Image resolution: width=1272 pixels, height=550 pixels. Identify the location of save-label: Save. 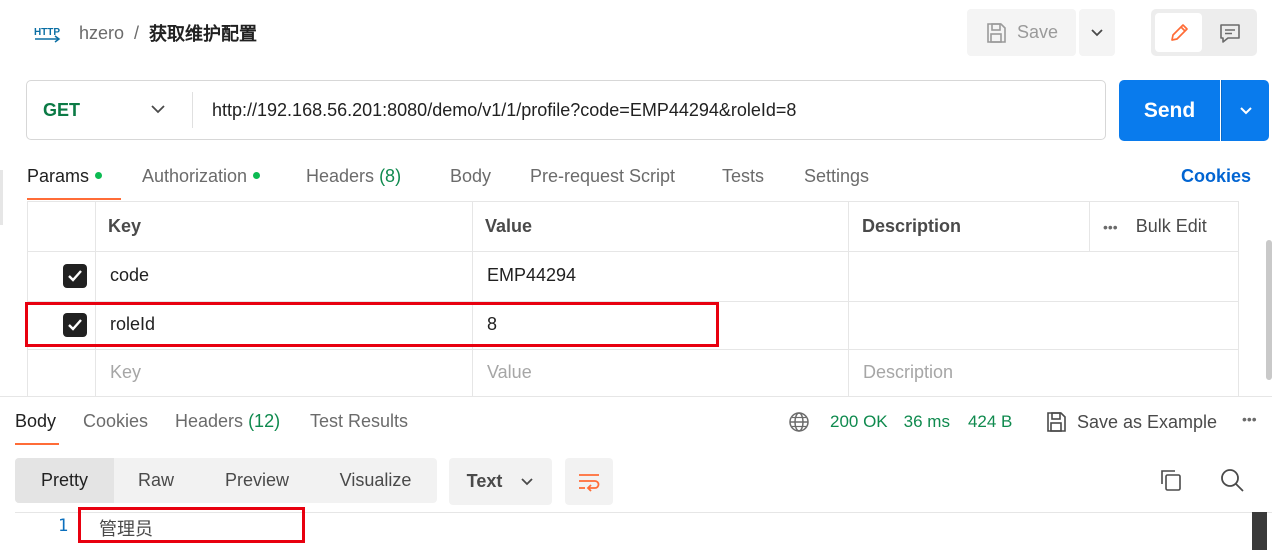
(1037, 32).